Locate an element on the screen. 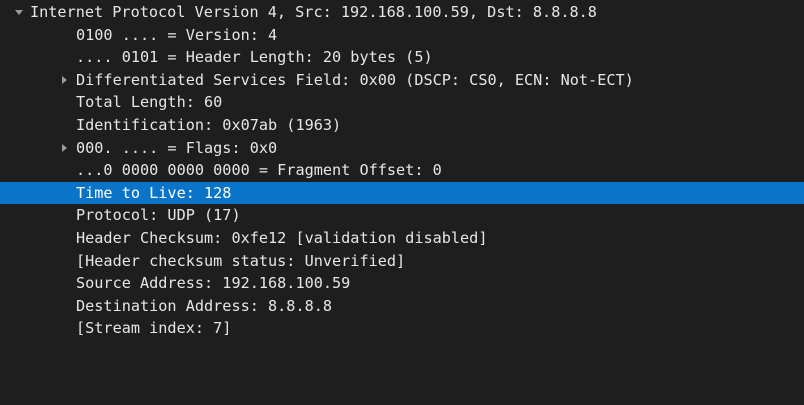 Image resolution: width=804 pixels, height=405 pixels. tree-item-header-length: .... 0101 = Header Length: 20 bytes (5) is located at coordinates (402, 57).